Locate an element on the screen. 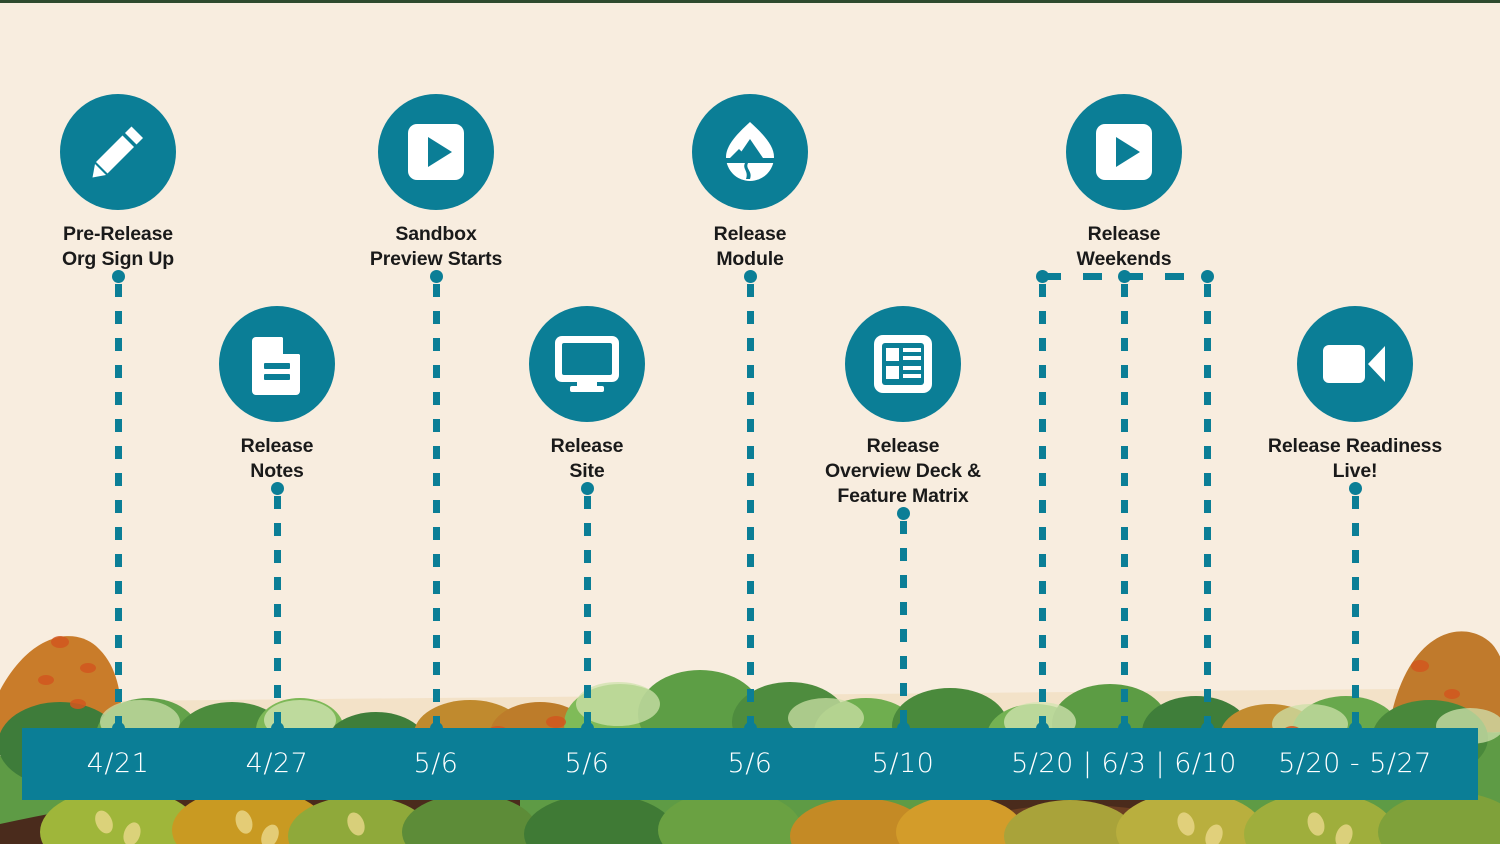 The image size is (1500, 844). top-divider is located at coordinates (750, 1).